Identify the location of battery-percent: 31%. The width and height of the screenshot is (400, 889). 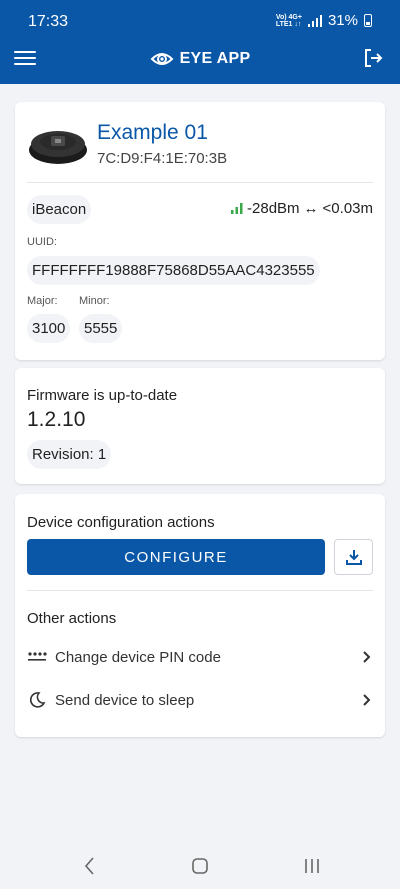
(342, 20).